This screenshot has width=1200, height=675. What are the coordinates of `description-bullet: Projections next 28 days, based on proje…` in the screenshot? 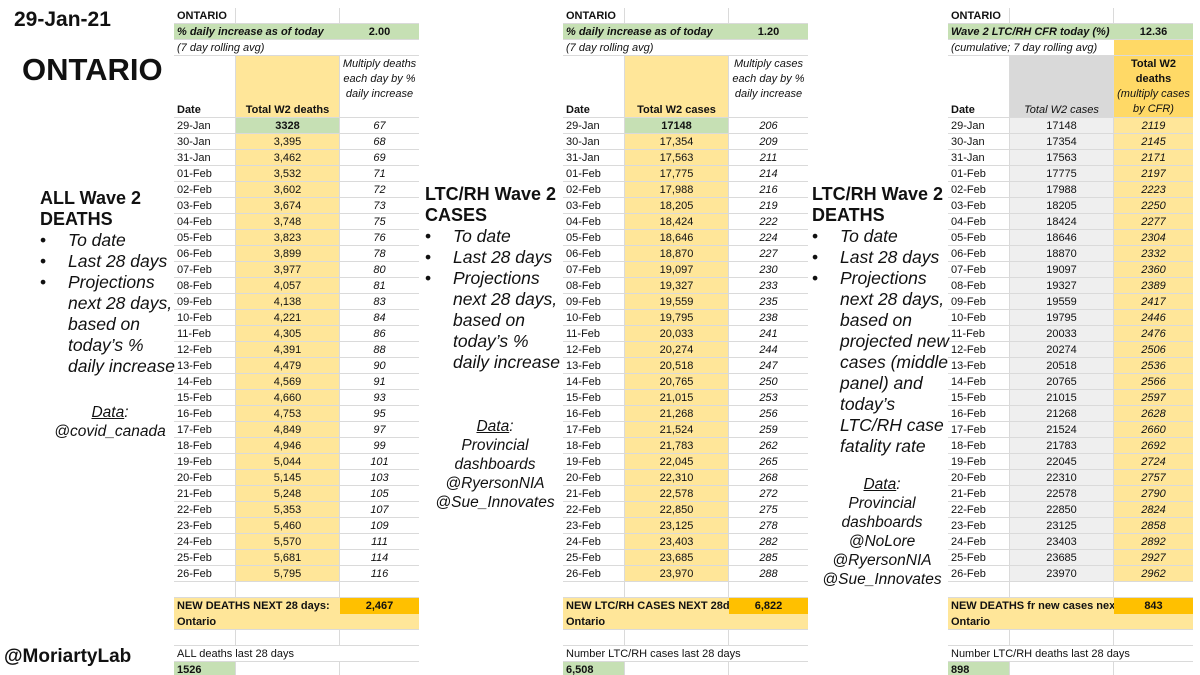 It's located at (882, 362).